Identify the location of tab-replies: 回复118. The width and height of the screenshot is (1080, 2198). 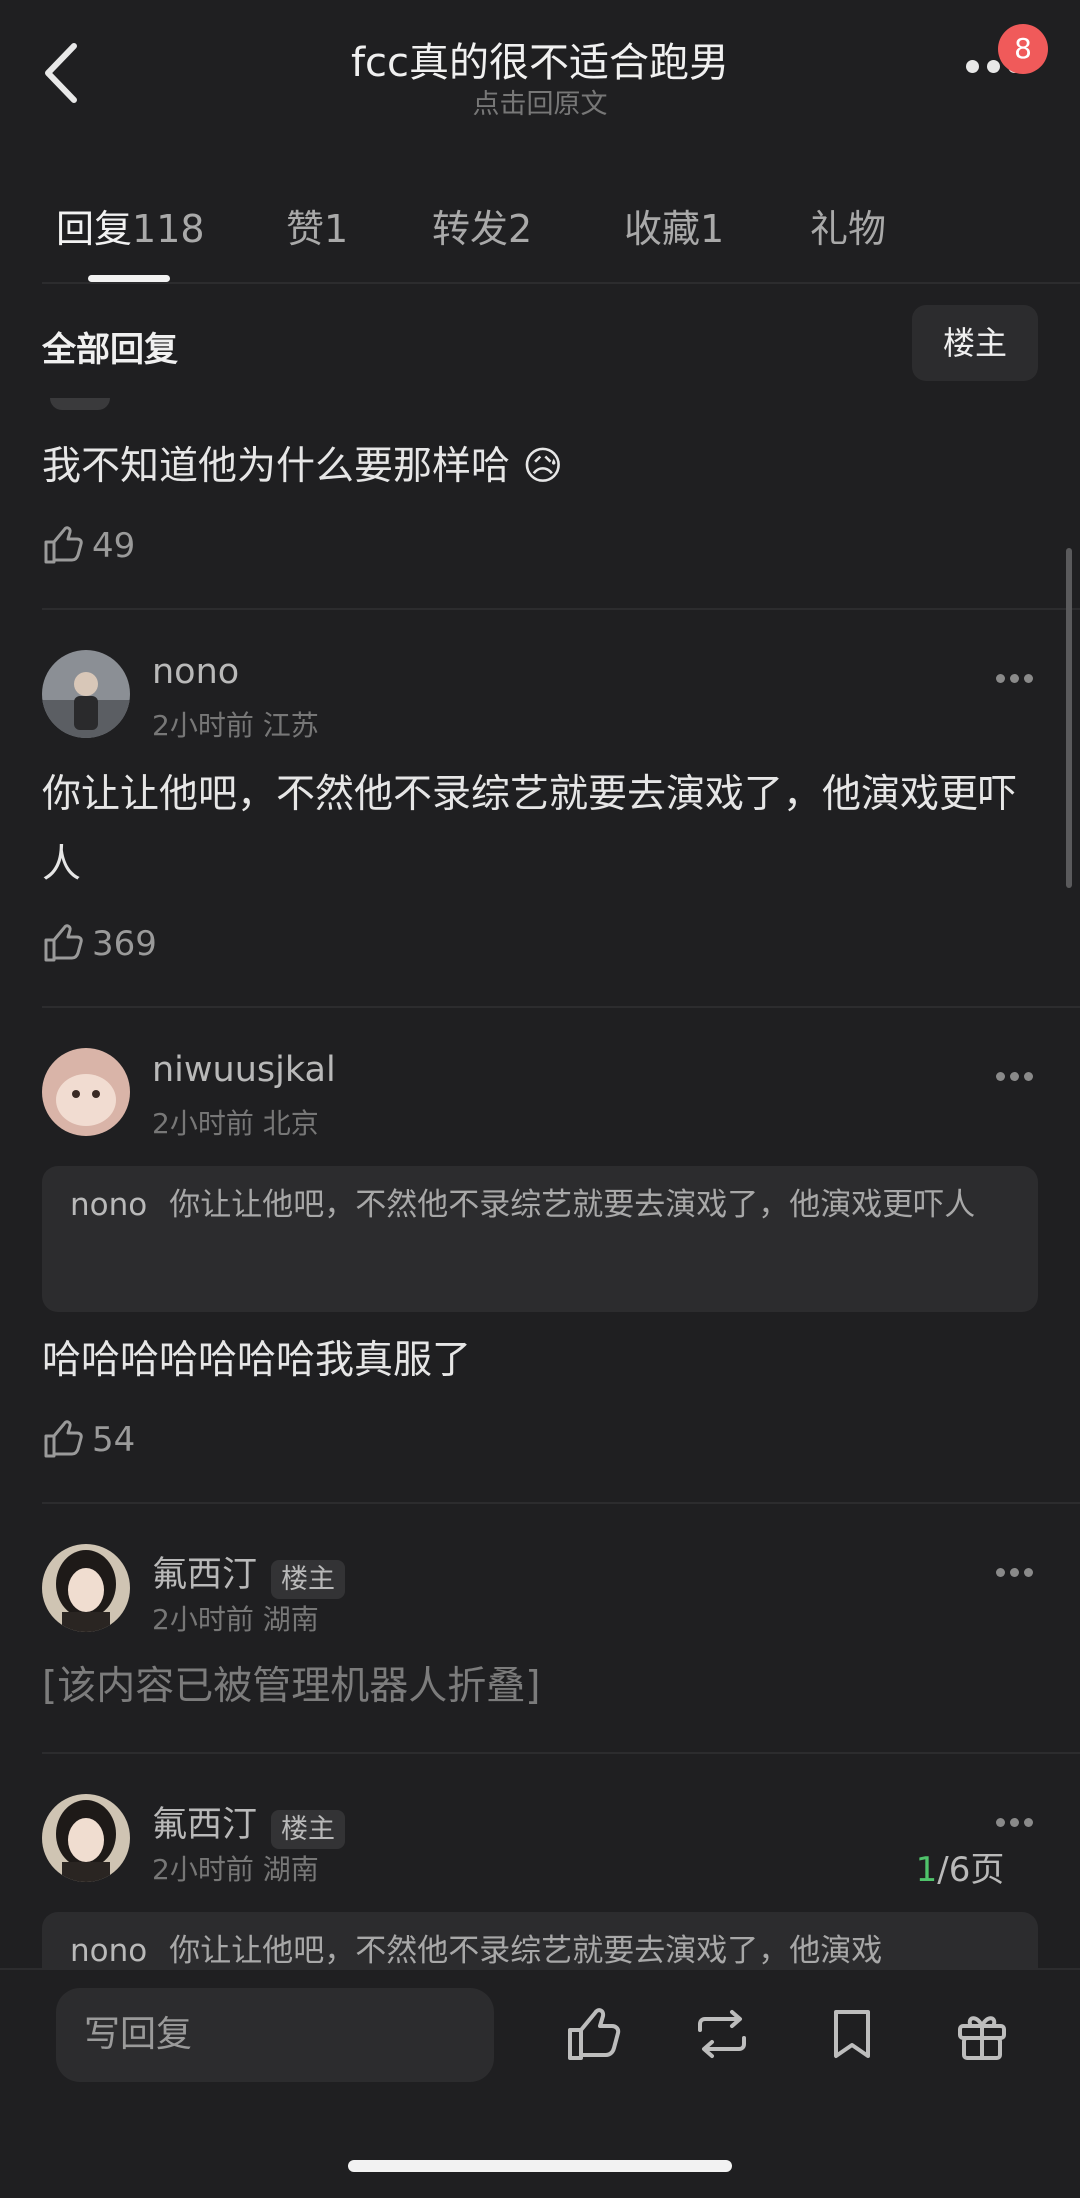
(130, 225).